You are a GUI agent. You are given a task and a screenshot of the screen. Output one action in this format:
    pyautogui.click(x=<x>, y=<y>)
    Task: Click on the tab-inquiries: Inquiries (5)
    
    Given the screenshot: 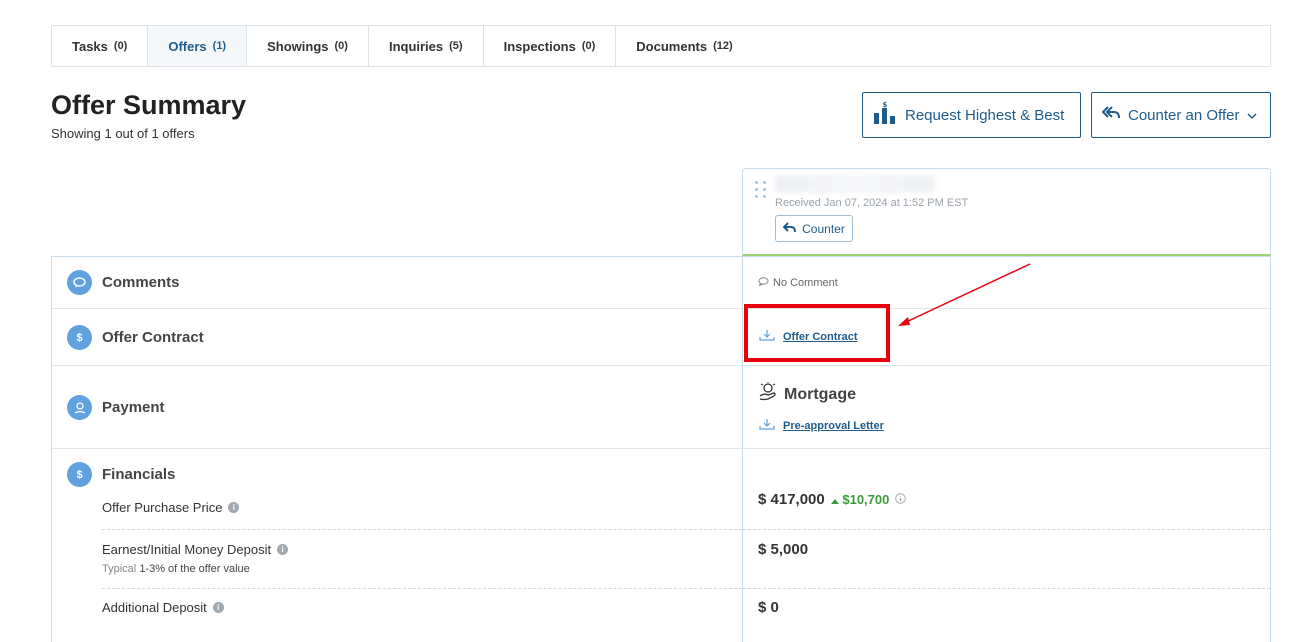 What is the action you would take?
    pyautogui.click(x=426, y=46)
    